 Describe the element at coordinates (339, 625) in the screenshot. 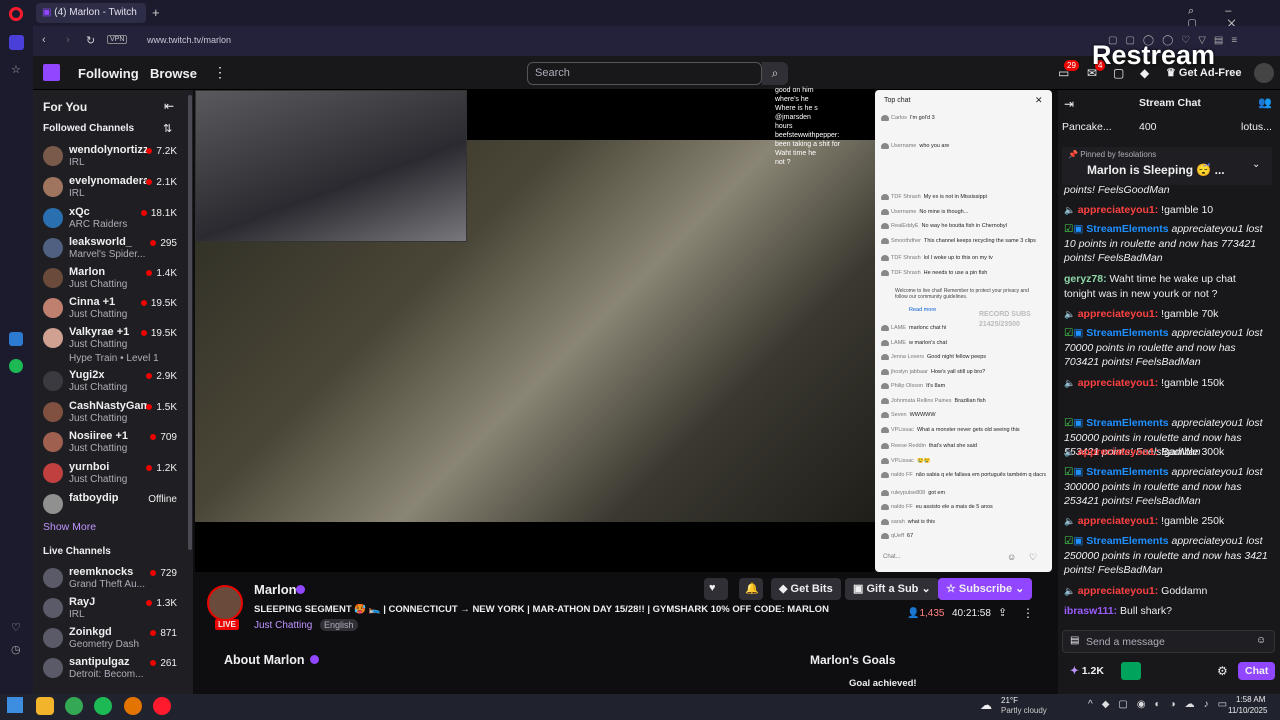

I see `language-tag: English` at that location.